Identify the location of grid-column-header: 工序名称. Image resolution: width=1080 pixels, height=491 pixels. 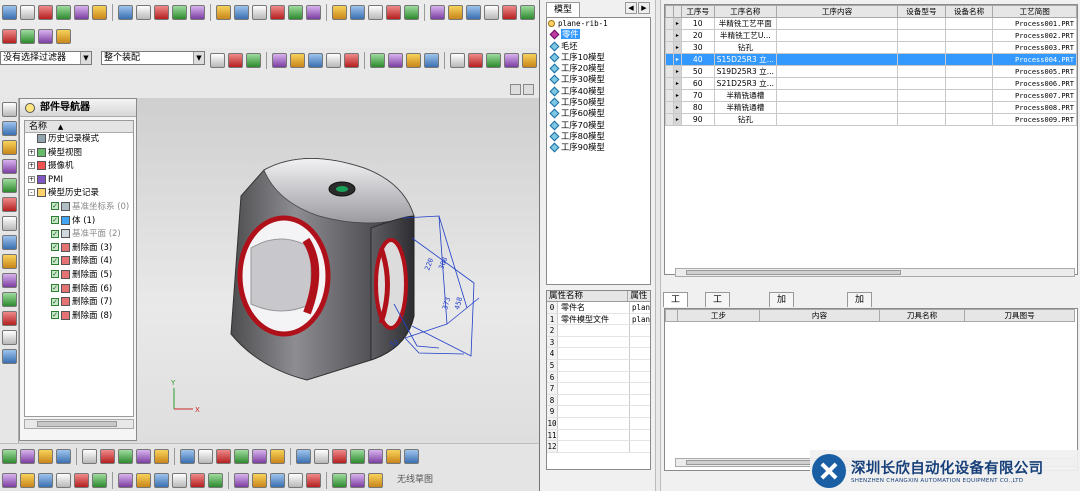
(745, 11).